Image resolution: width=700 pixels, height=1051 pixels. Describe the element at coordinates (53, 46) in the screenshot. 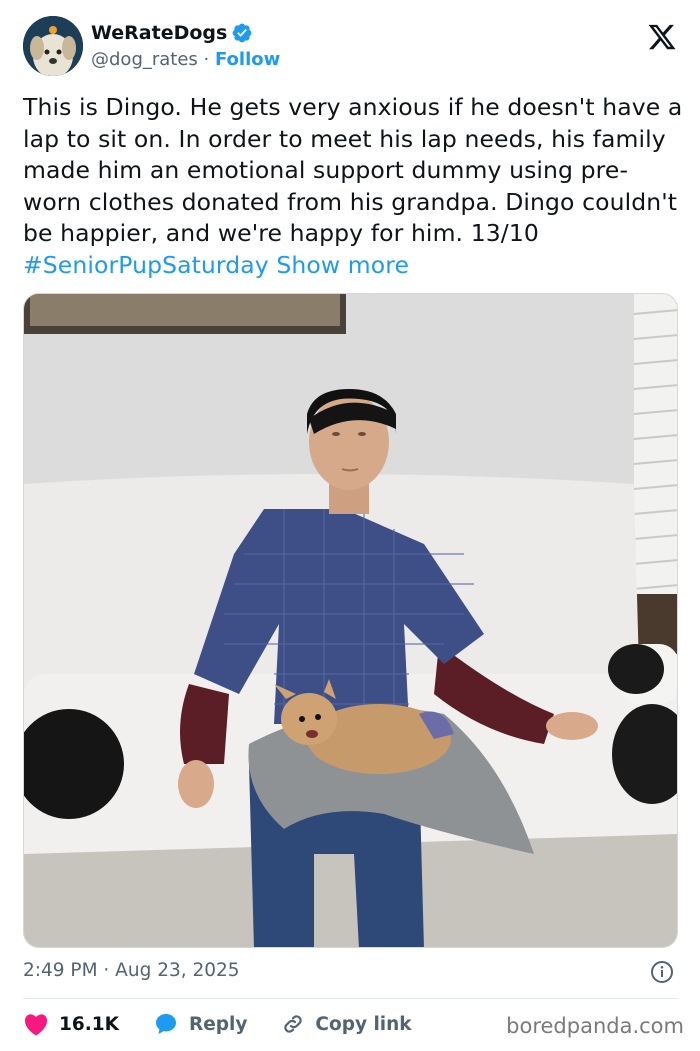

I see `avatar` at that location.